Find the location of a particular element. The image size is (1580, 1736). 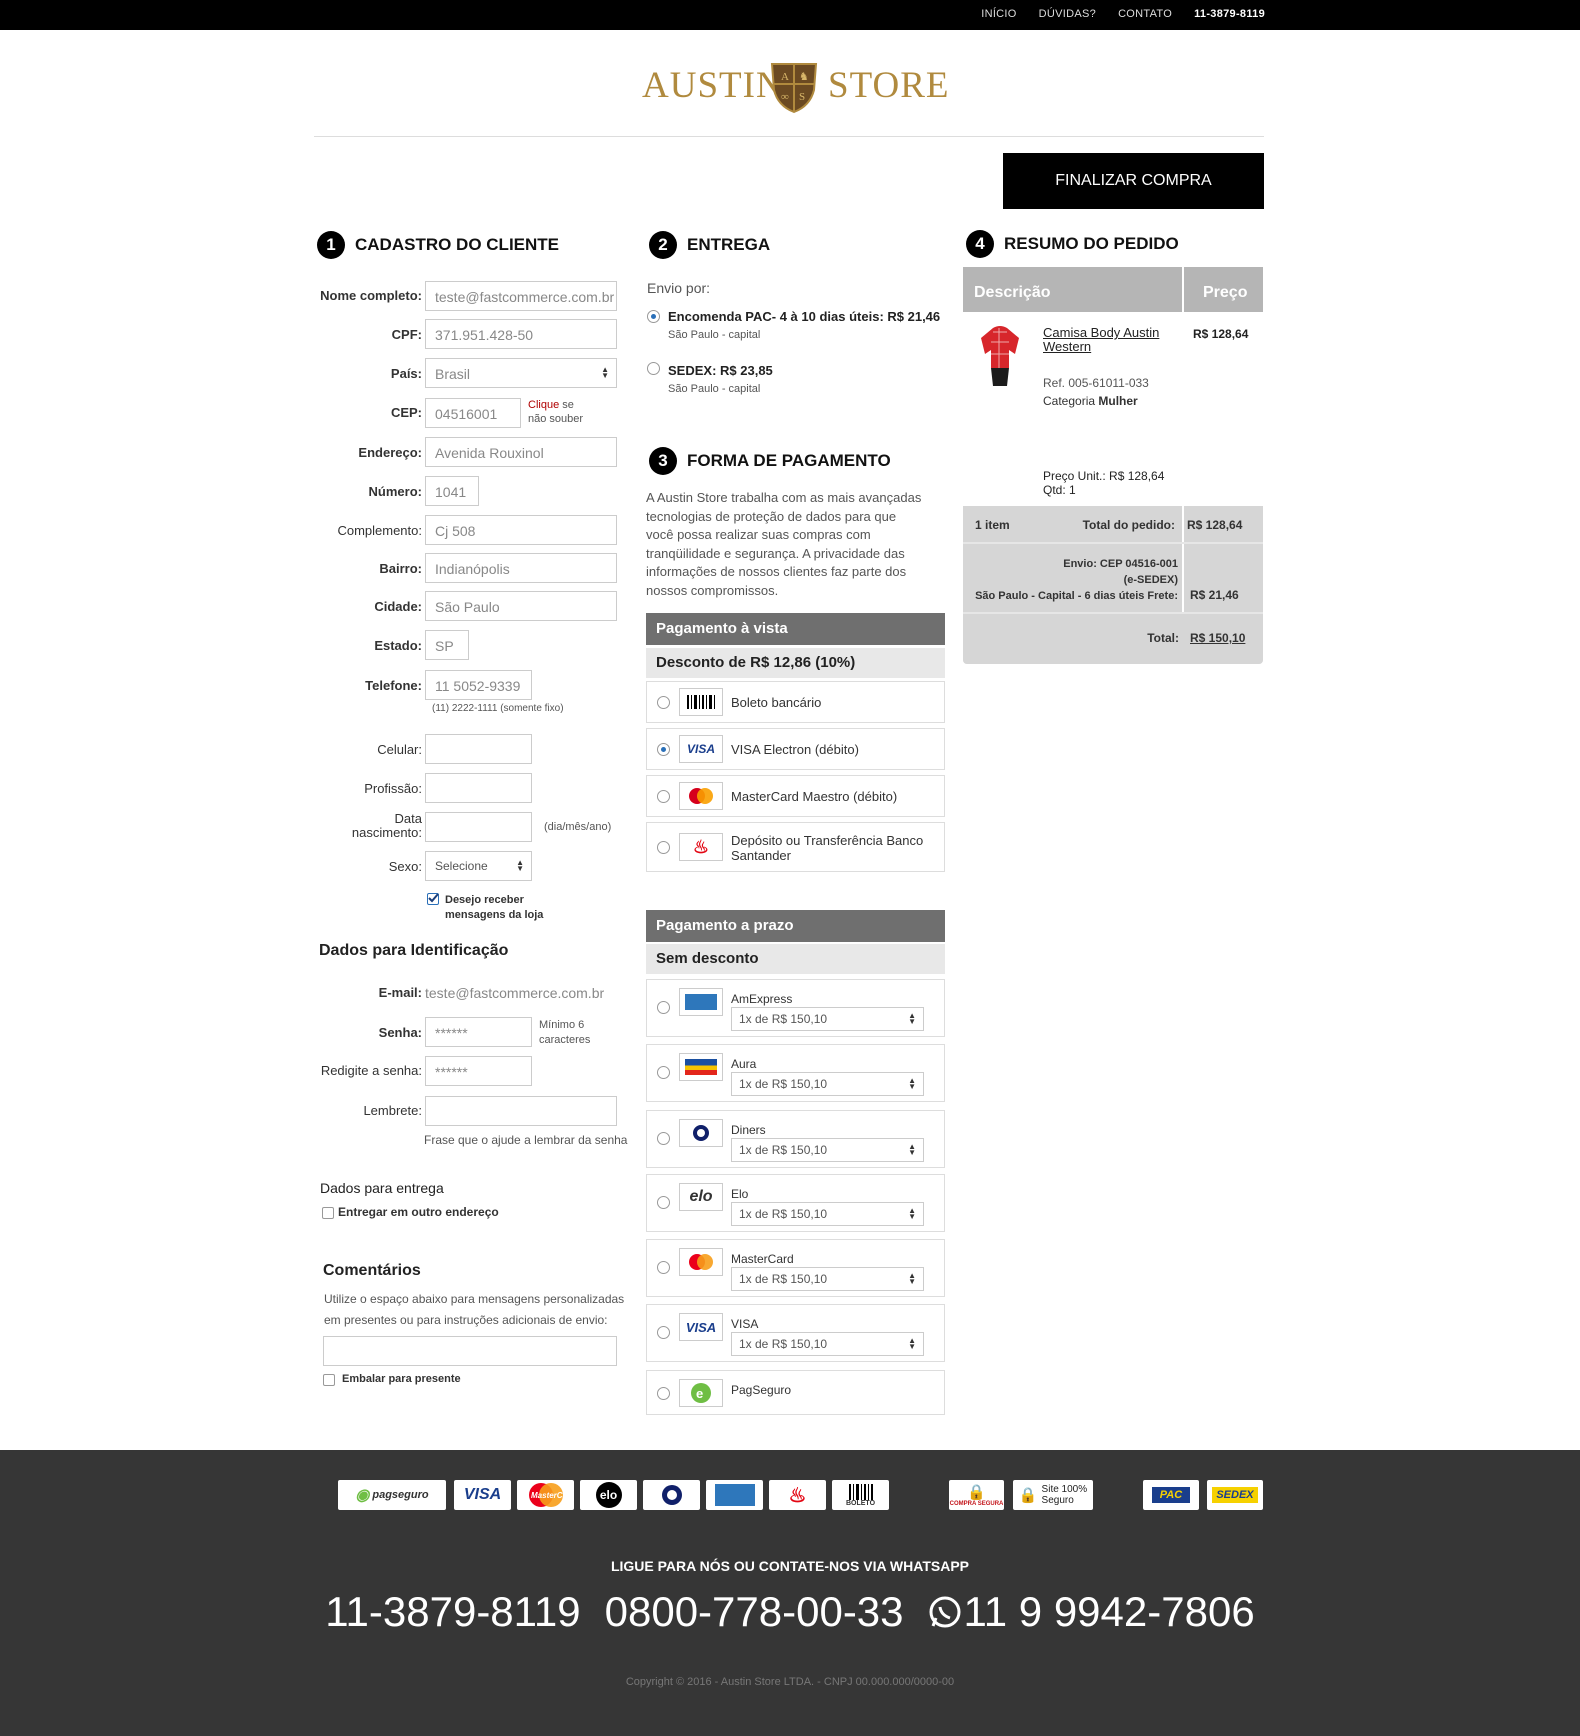

payment-option-diners: Diners 1x de R$ 150,10 ▲ ▼ is located at coordinates (795, 1139).